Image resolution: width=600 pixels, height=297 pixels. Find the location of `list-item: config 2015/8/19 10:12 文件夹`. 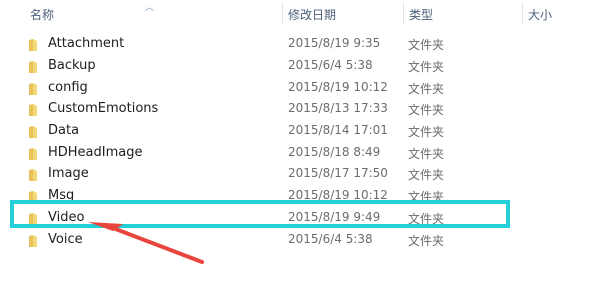

list-item: config 2015/8/19 10:12 文件夹 is located at coordinates (308, 88).